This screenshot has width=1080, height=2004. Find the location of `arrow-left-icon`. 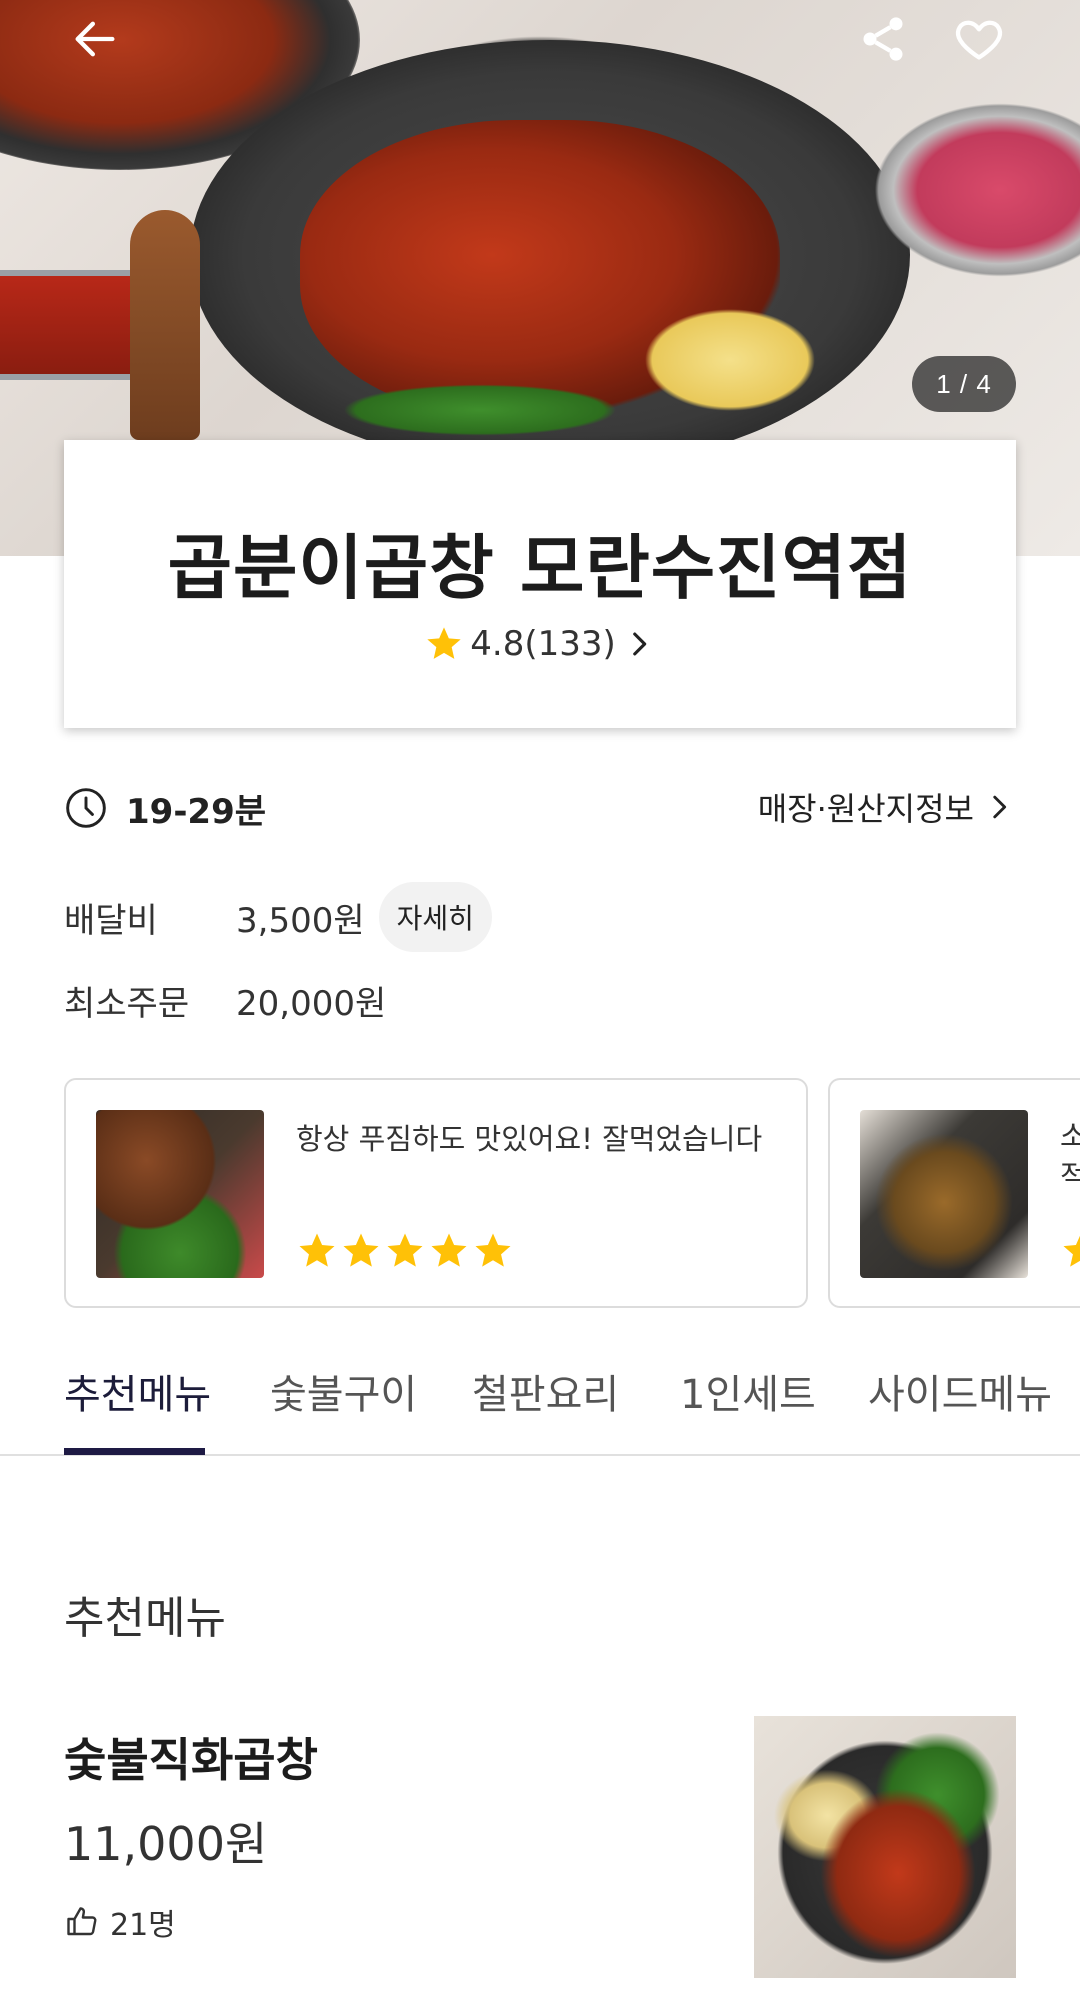

arrow-left-icon is located at coordinates (95, 39).